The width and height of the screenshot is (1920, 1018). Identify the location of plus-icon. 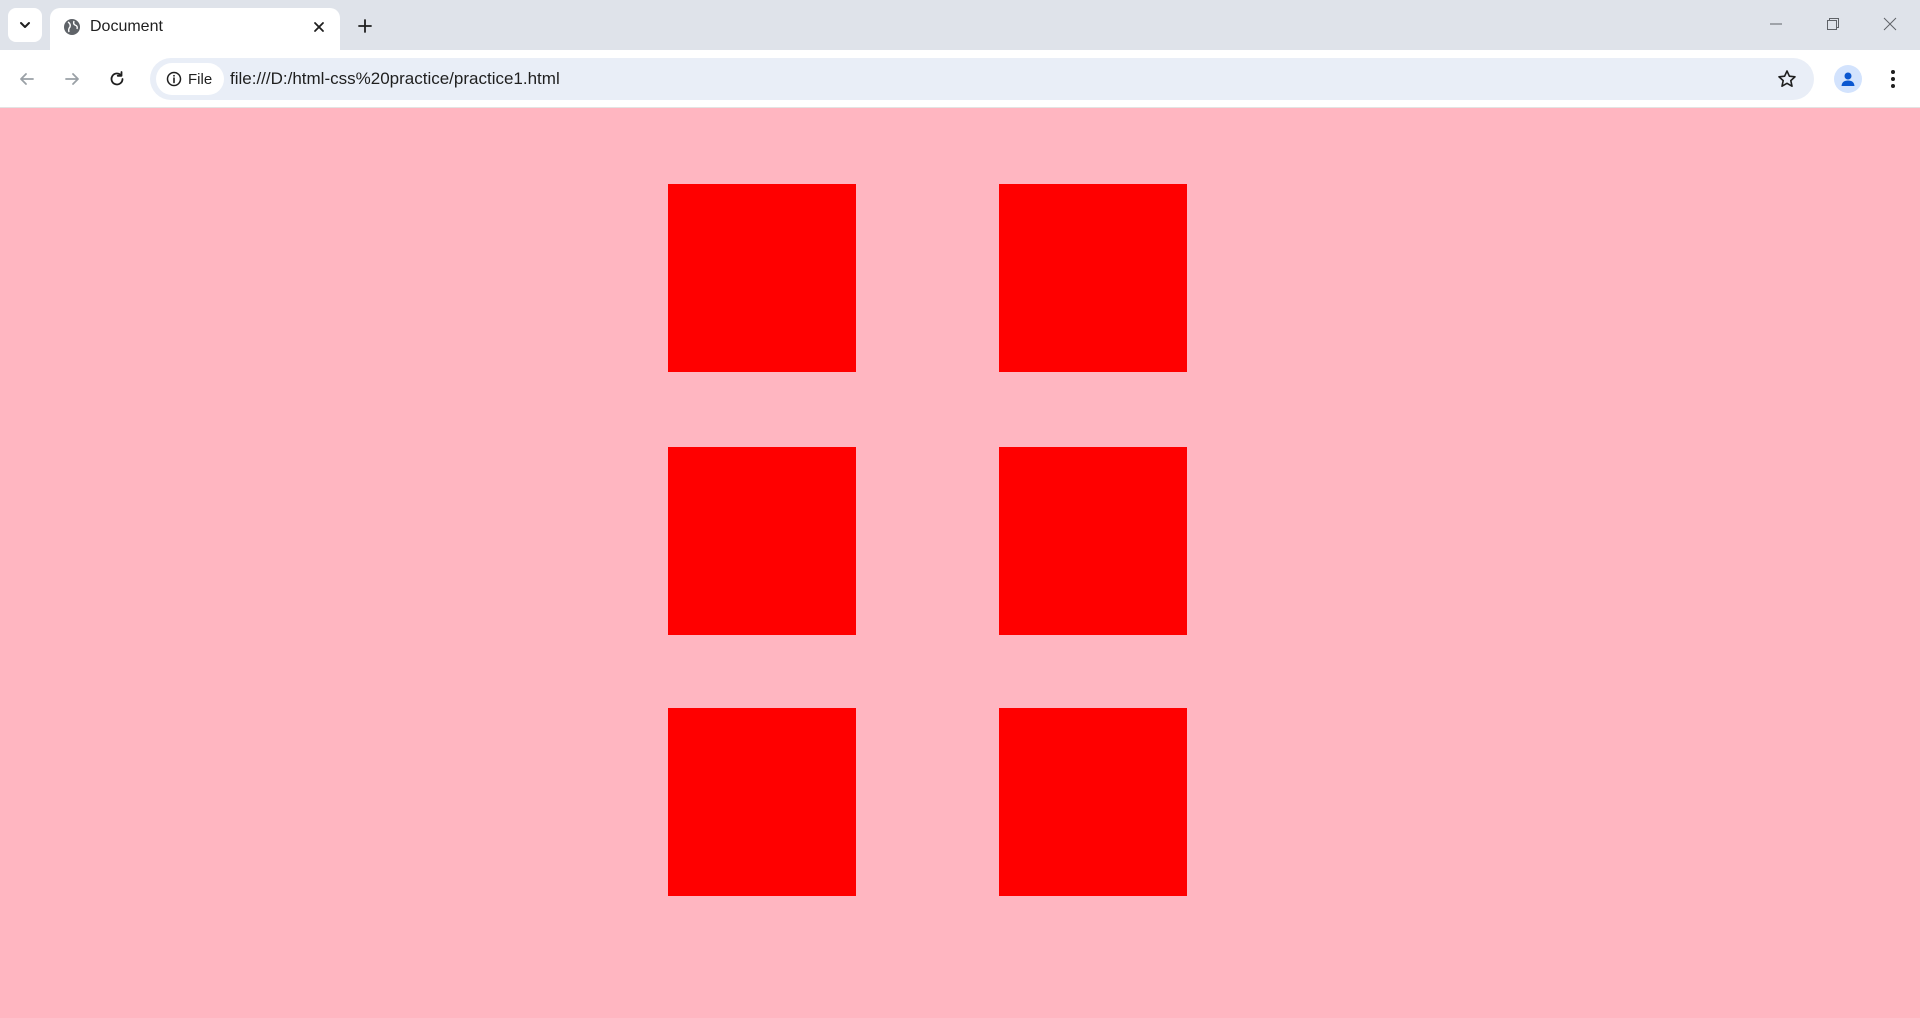
(365, 26).